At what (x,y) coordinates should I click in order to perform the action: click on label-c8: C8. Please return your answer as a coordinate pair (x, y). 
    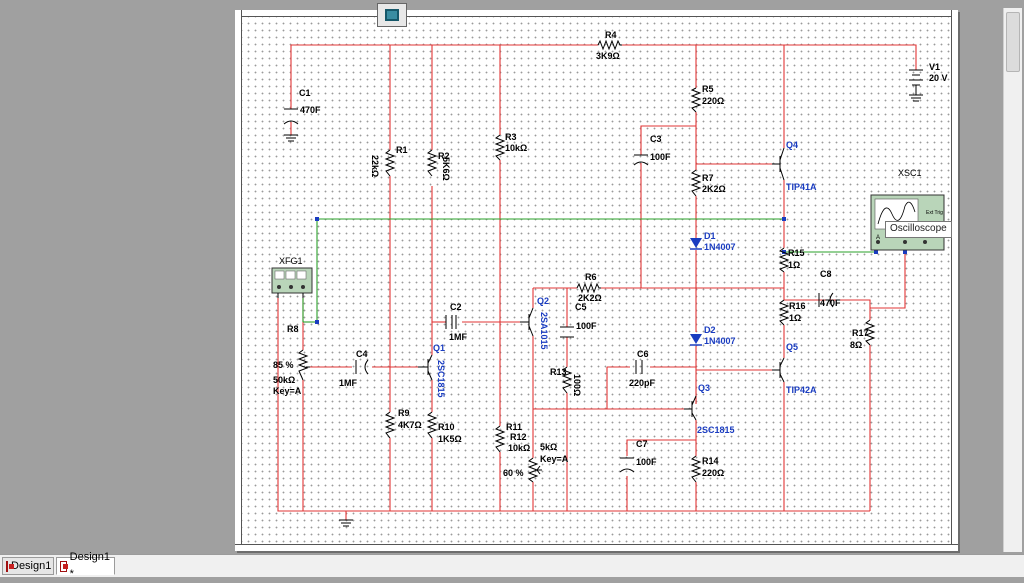
    Looking at the image, I should click on (826, 274).